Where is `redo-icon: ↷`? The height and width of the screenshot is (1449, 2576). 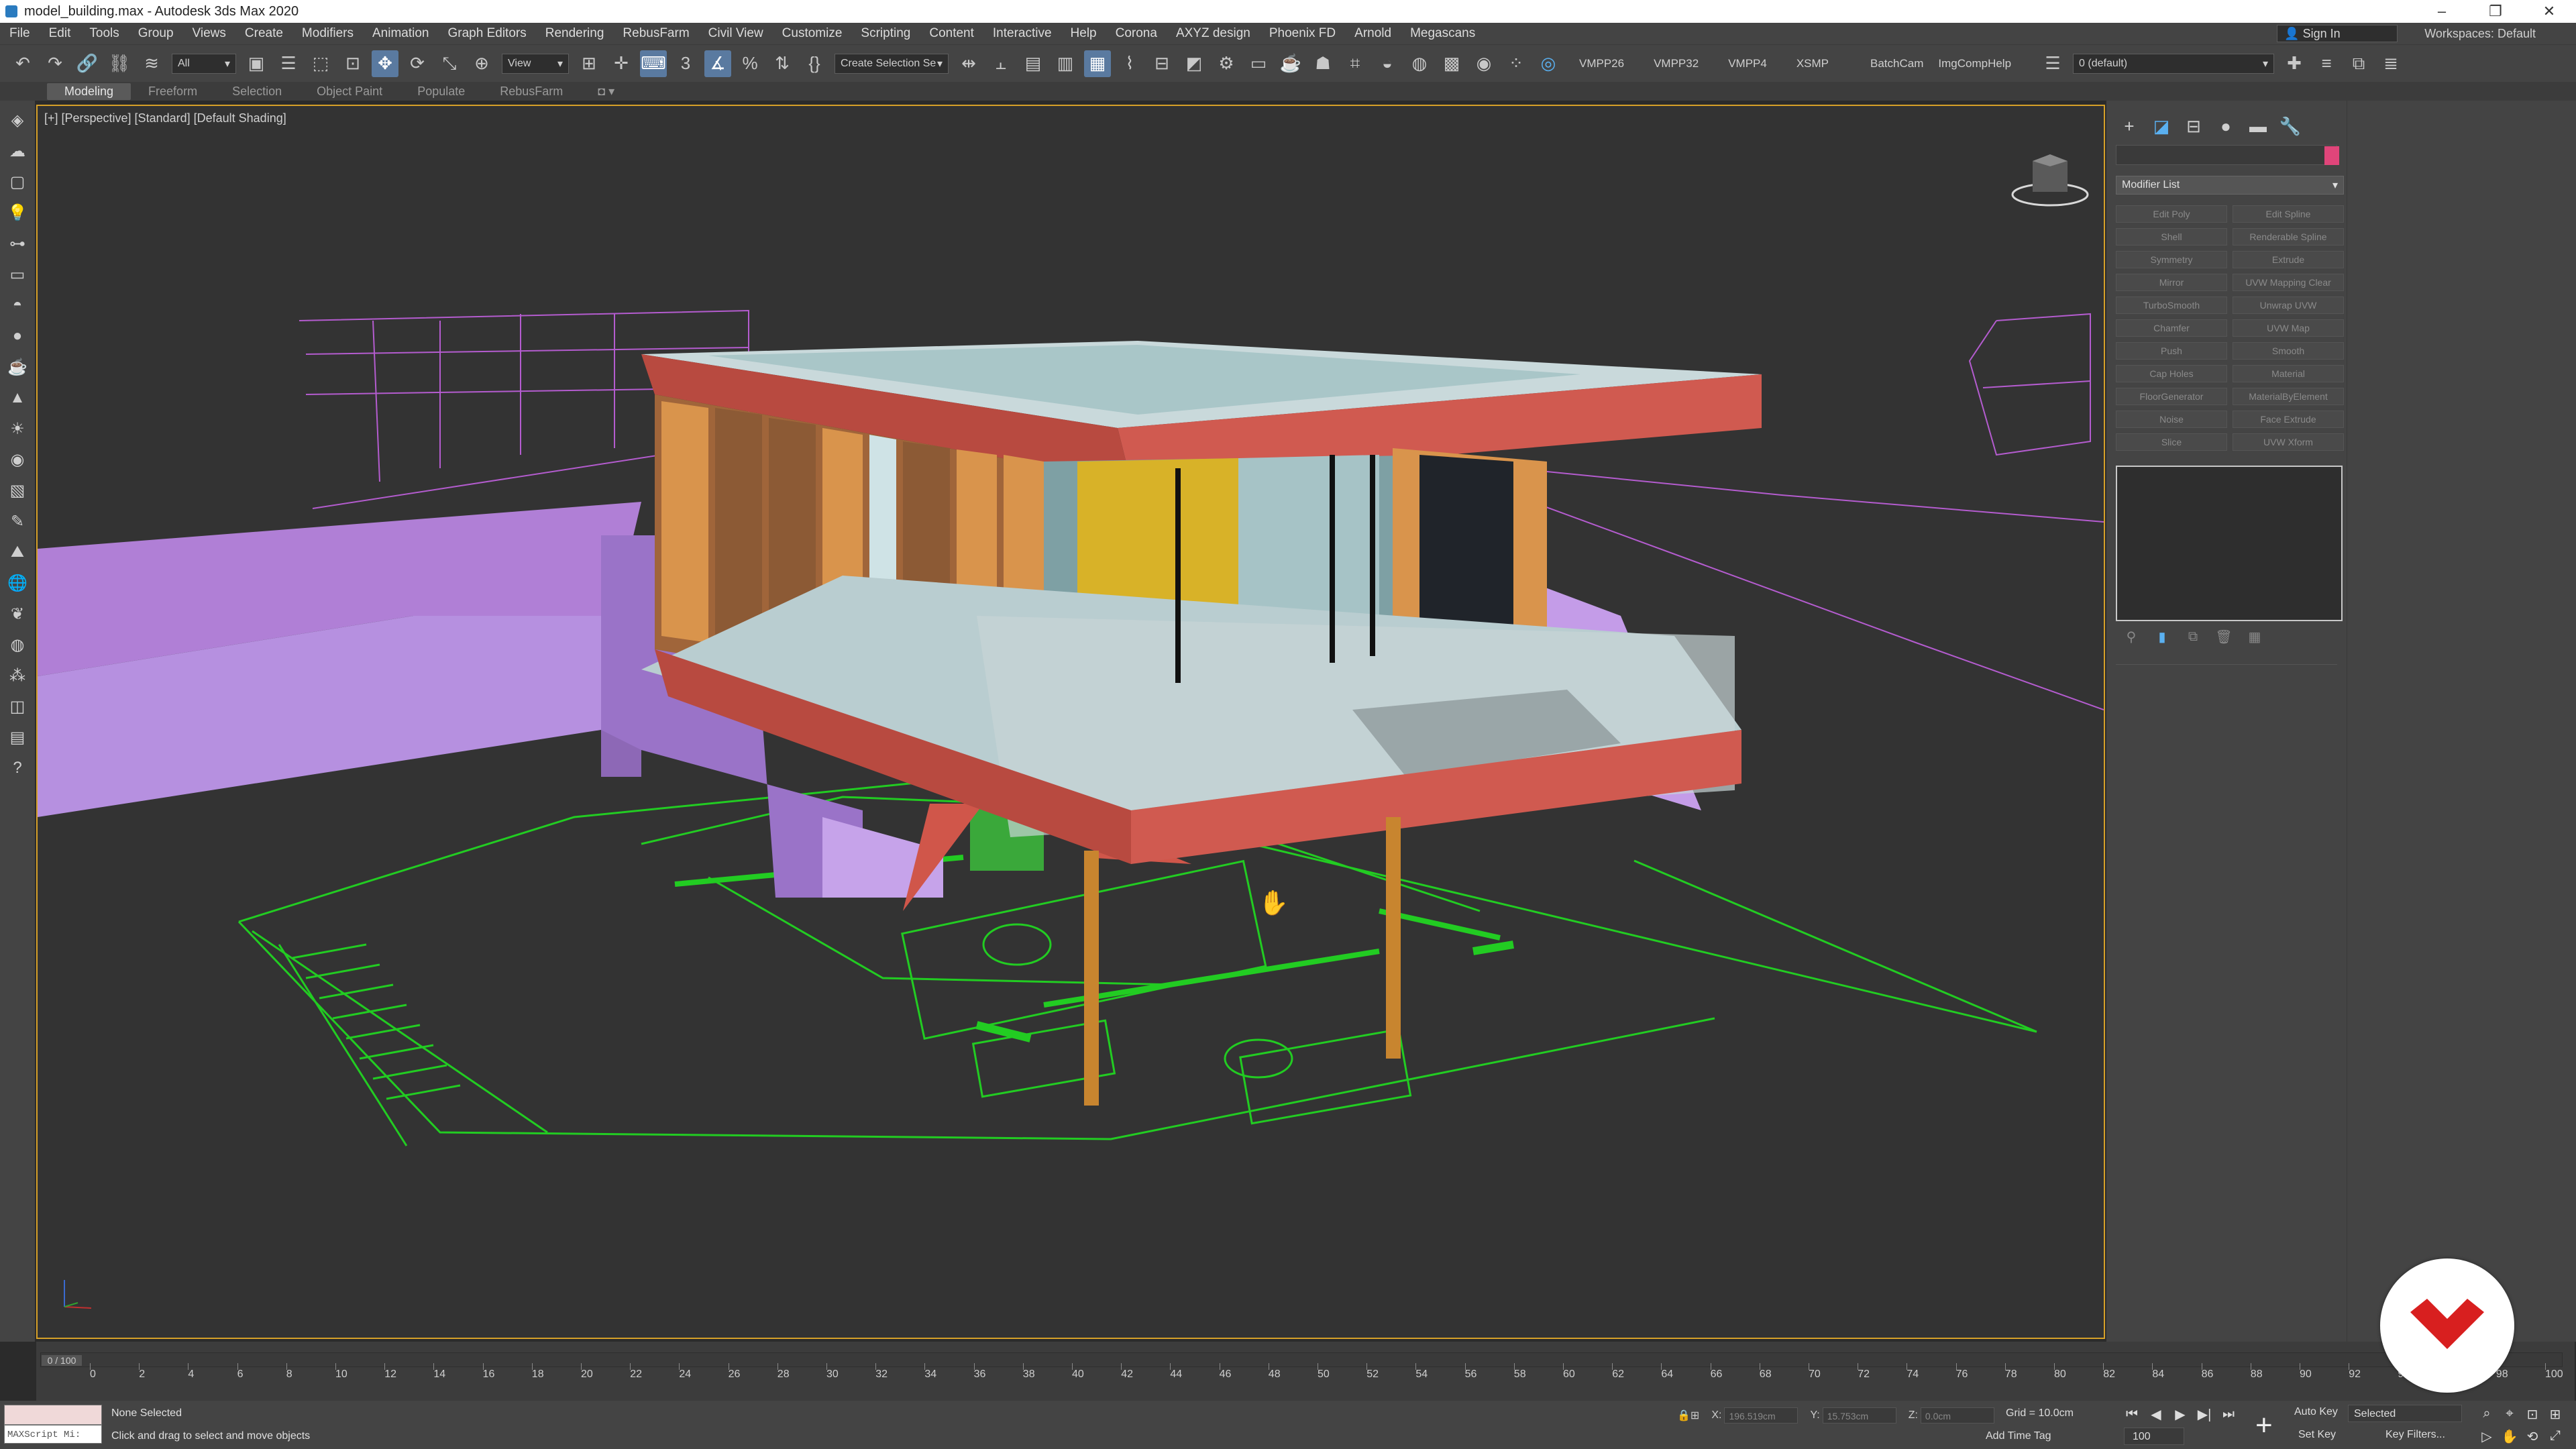
redo-icon: ↷ is located at coordinates (55, 63).